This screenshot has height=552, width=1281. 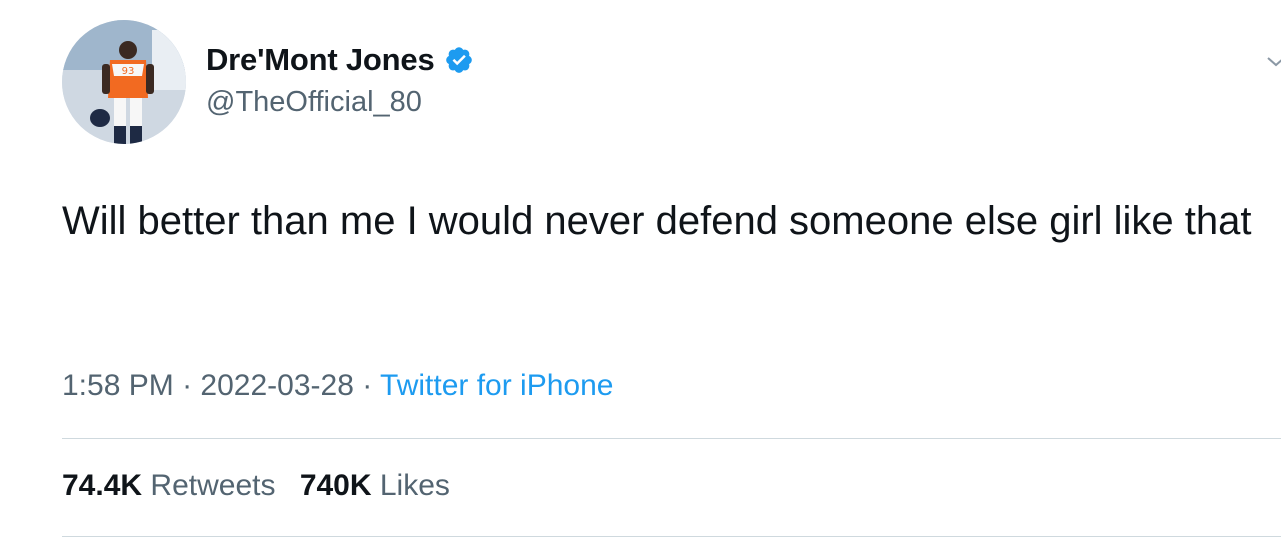 I want to click on retweets-stat: 74.4K Retweets, so click(x=168, y=485).